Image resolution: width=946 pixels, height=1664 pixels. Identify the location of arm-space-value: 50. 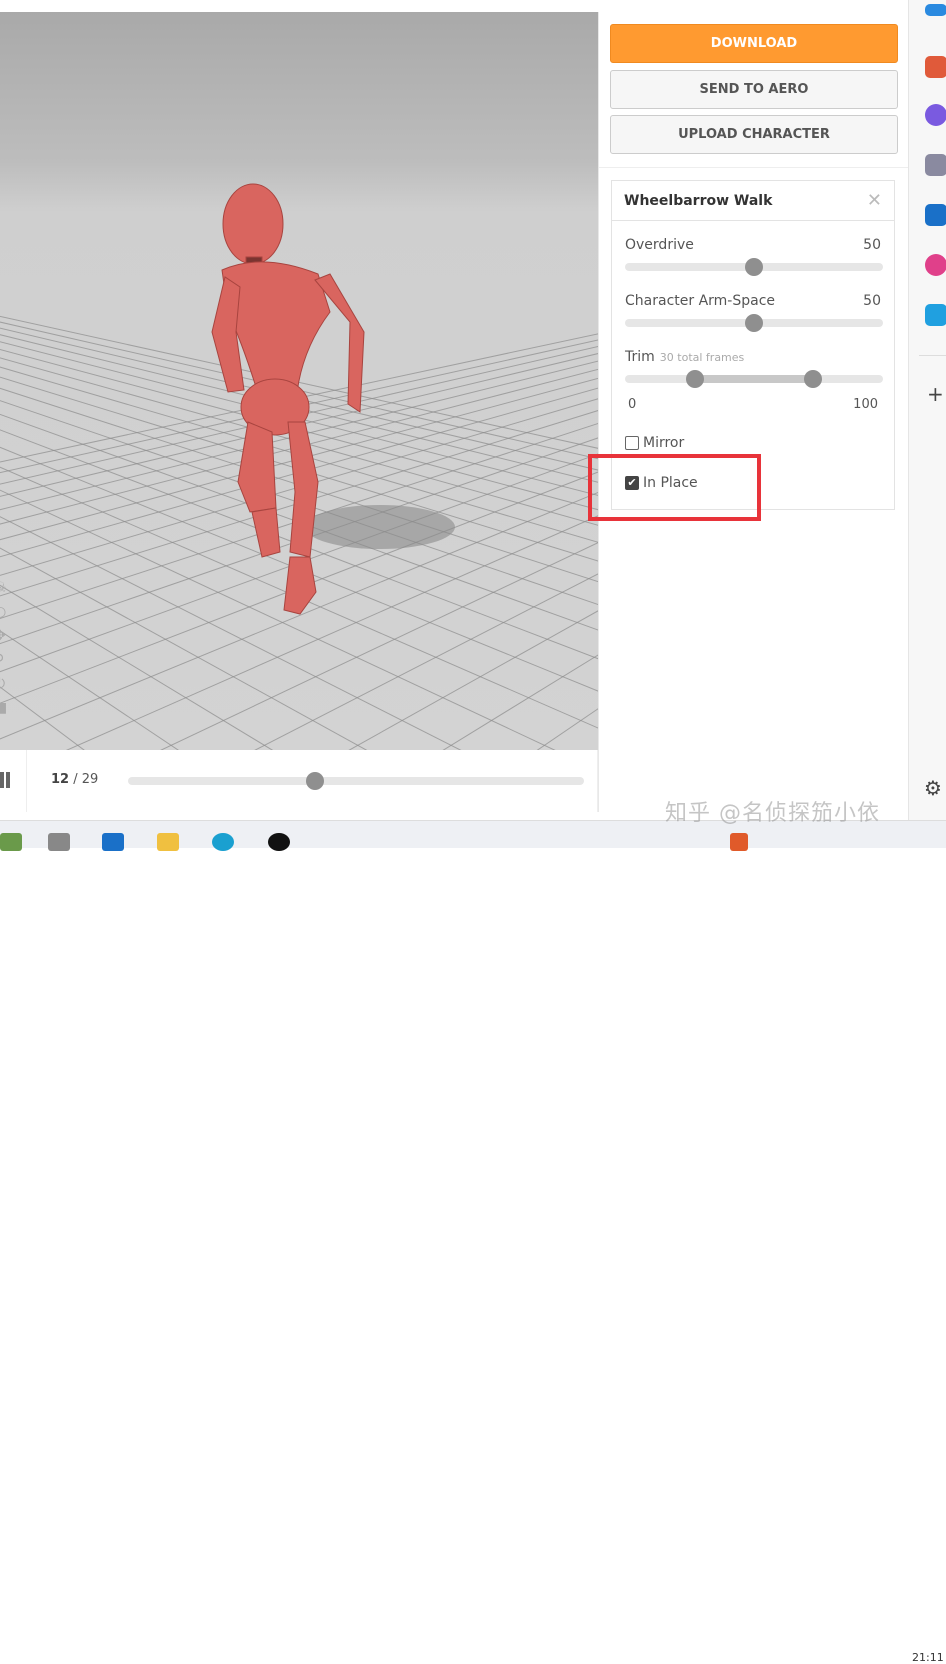
(872, 301).